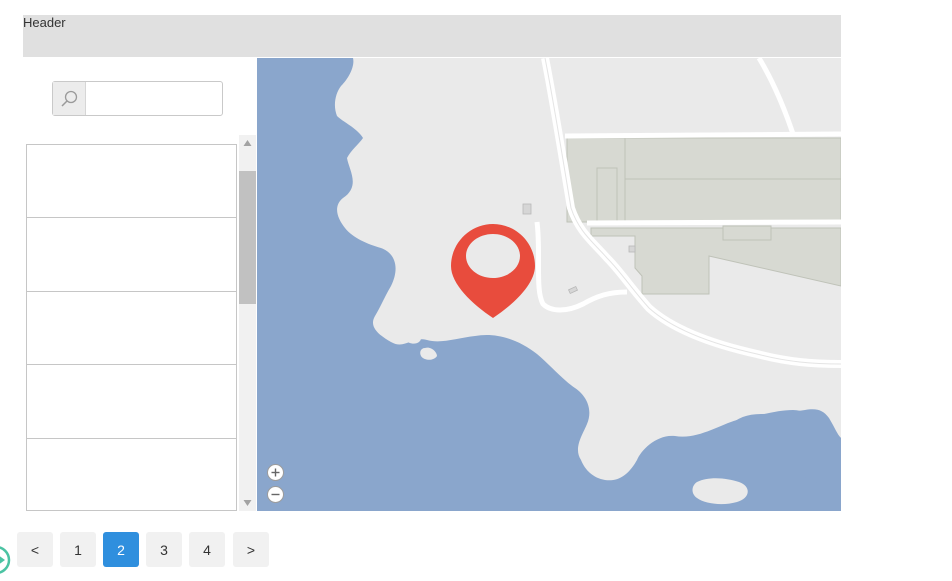 The image size is (952, 581). What do you see at coordinates (495, 271) in the screenshot?
I see `location-pin-icon` at bounding box center [495, 271].